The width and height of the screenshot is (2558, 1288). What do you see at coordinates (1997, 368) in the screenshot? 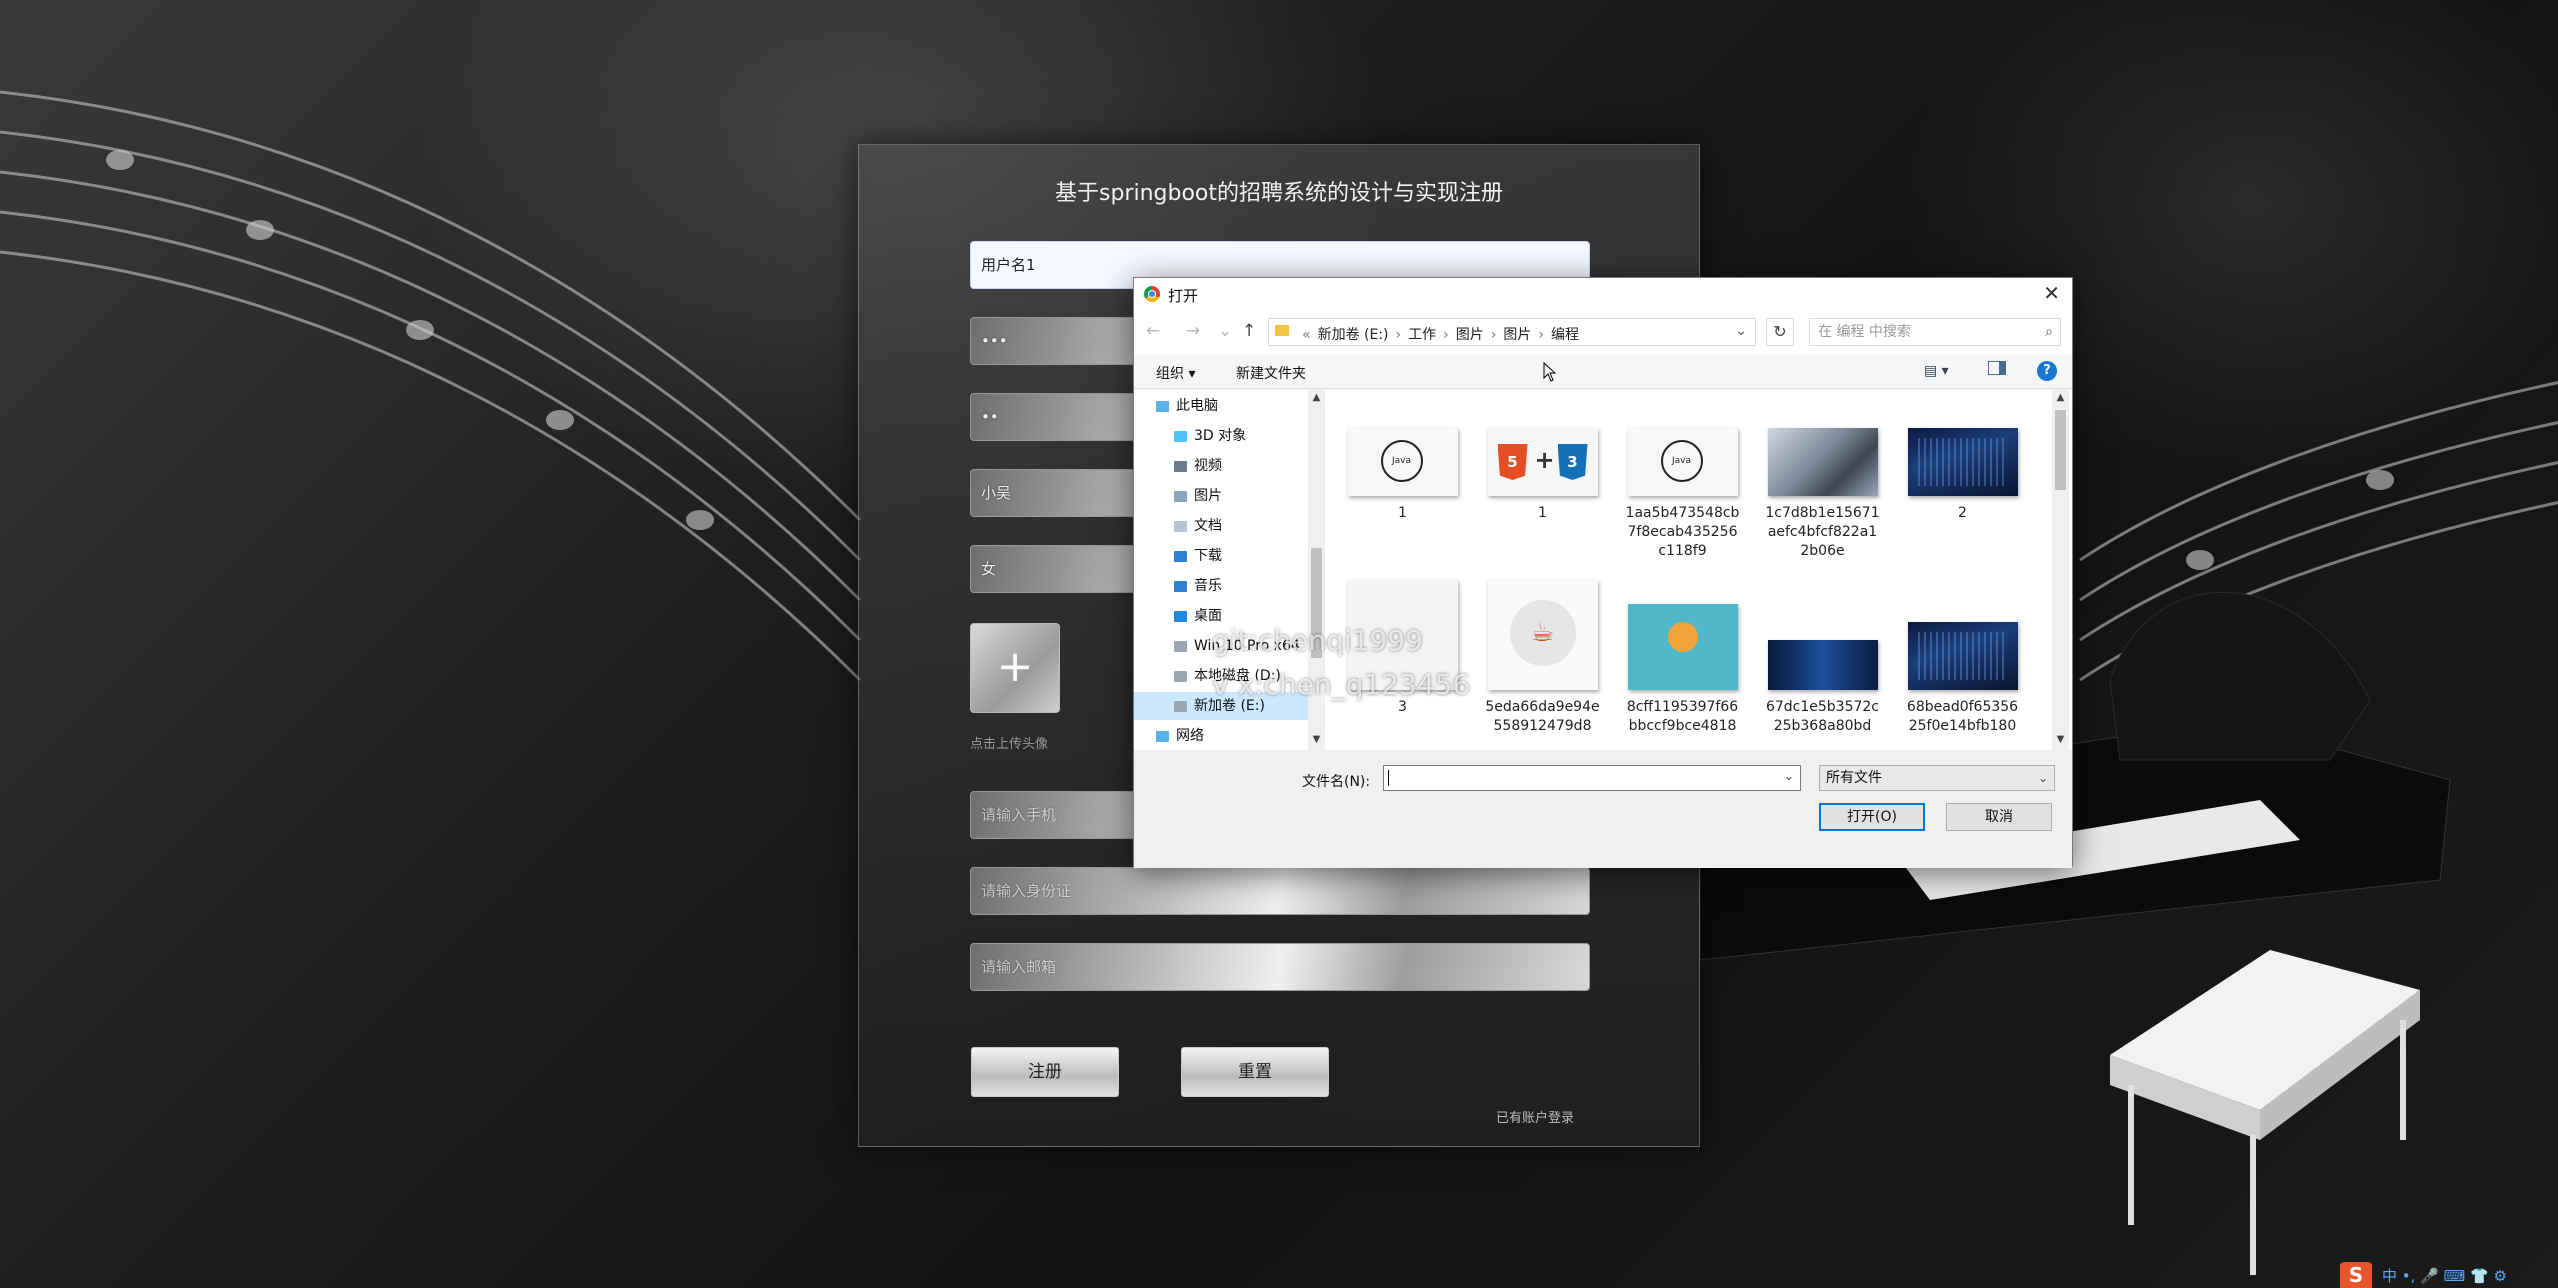
I see `preview-pane-icon` at bounding box center [1997, 368].